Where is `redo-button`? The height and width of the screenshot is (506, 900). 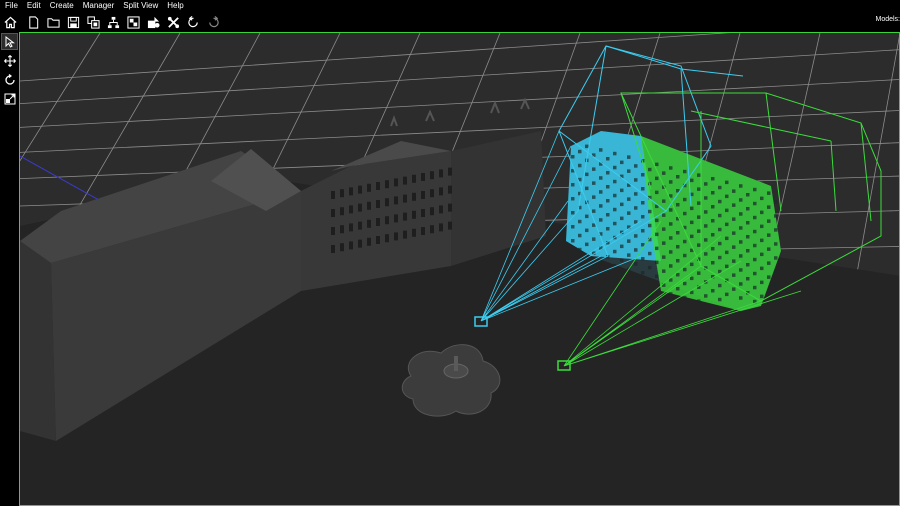
redo-button is located at coordinates (213, 22).